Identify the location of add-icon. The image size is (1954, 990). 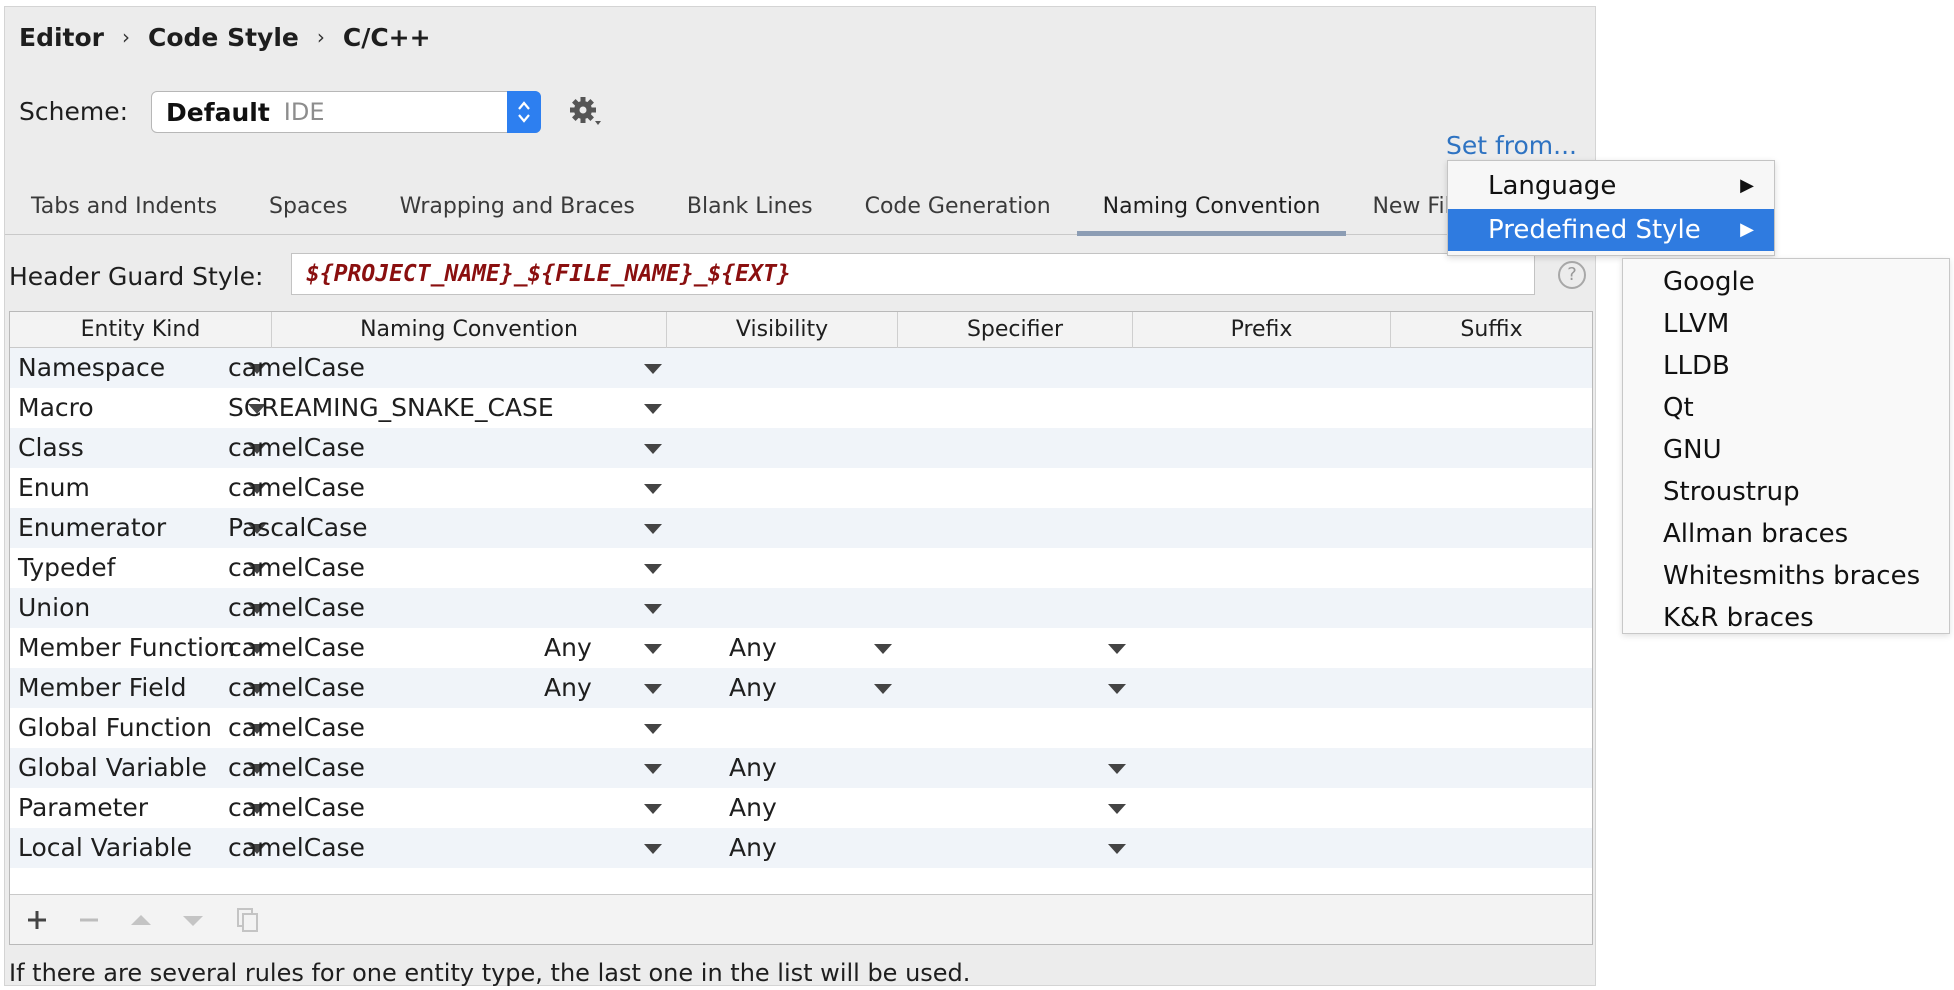
(37, 920).